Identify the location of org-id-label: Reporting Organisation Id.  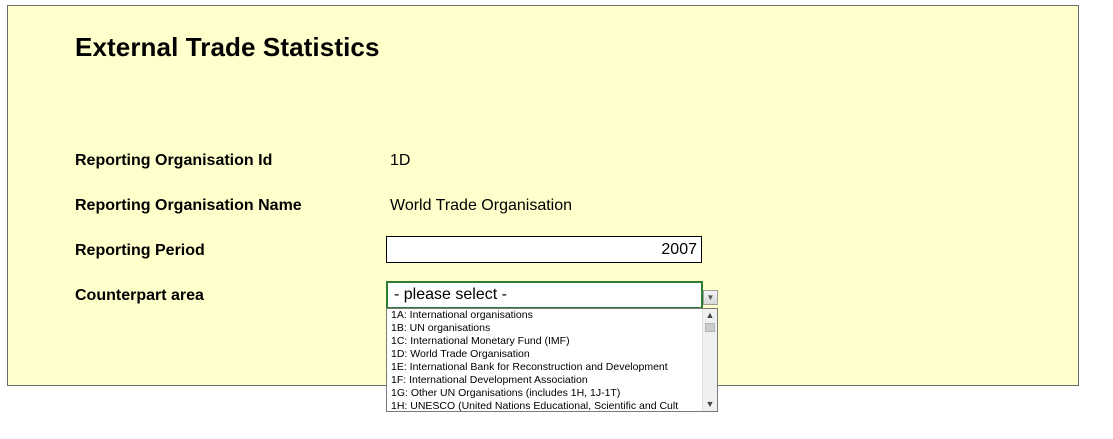
(174, 160).